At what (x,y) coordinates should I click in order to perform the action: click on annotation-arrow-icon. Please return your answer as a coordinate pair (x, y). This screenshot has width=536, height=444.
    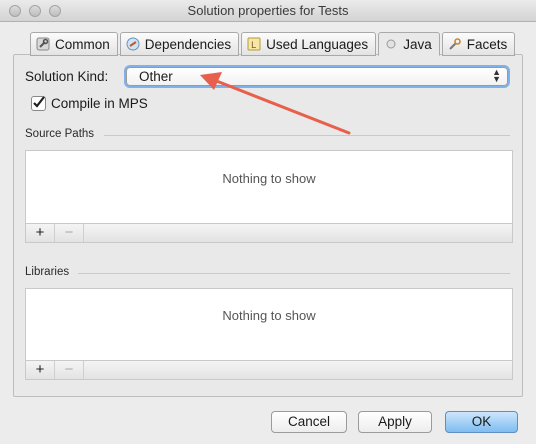
    Looking at the image, I should click on (275, 103).